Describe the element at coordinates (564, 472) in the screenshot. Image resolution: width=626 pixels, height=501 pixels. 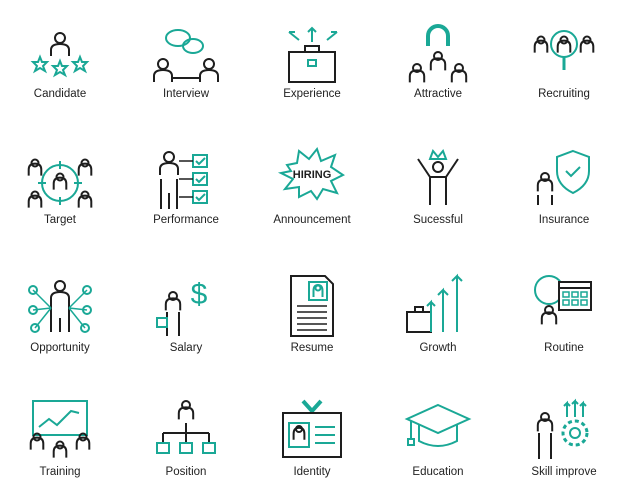
I see `icon-label: Skill improve` at that location.